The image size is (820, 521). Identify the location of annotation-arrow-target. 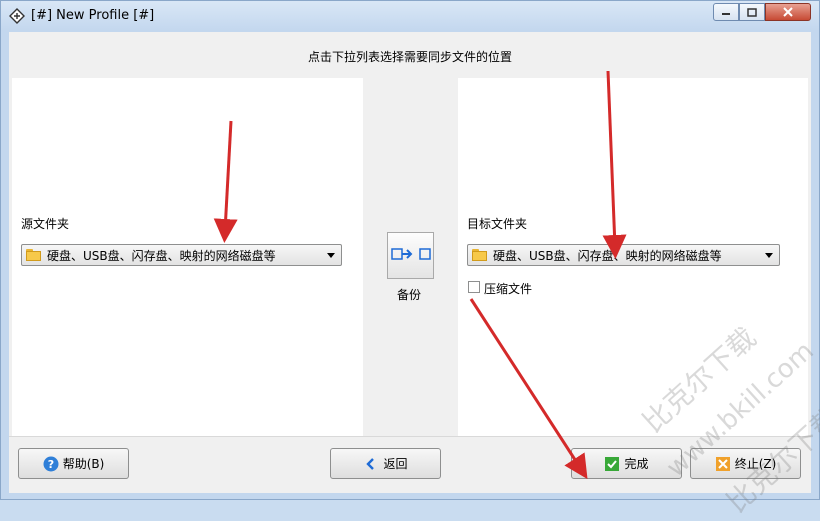
(614, 164).